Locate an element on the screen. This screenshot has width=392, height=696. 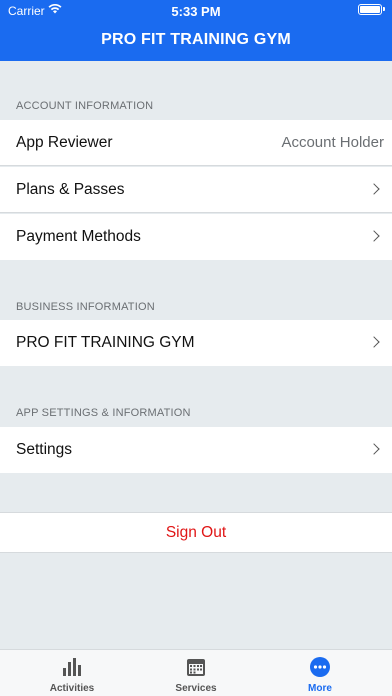
tab-services: Services is located at coordinates (196, 673).